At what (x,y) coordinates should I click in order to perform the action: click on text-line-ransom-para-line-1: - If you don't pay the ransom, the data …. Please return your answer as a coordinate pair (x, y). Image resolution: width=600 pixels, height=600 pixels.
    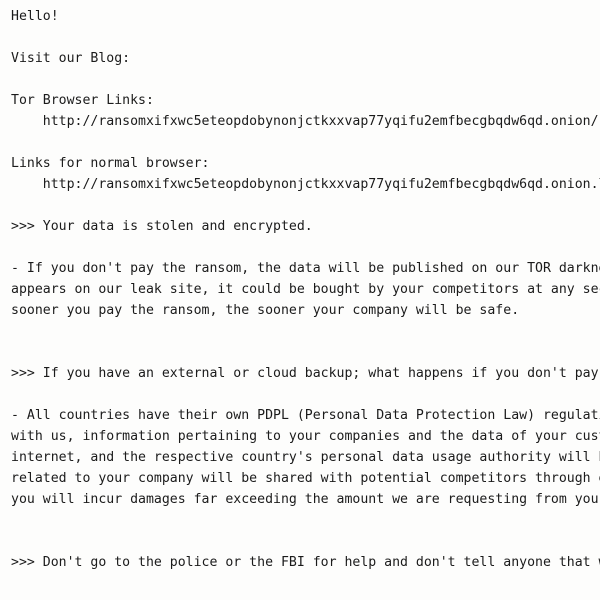
    Looking at the image, I should click on (305, 268).